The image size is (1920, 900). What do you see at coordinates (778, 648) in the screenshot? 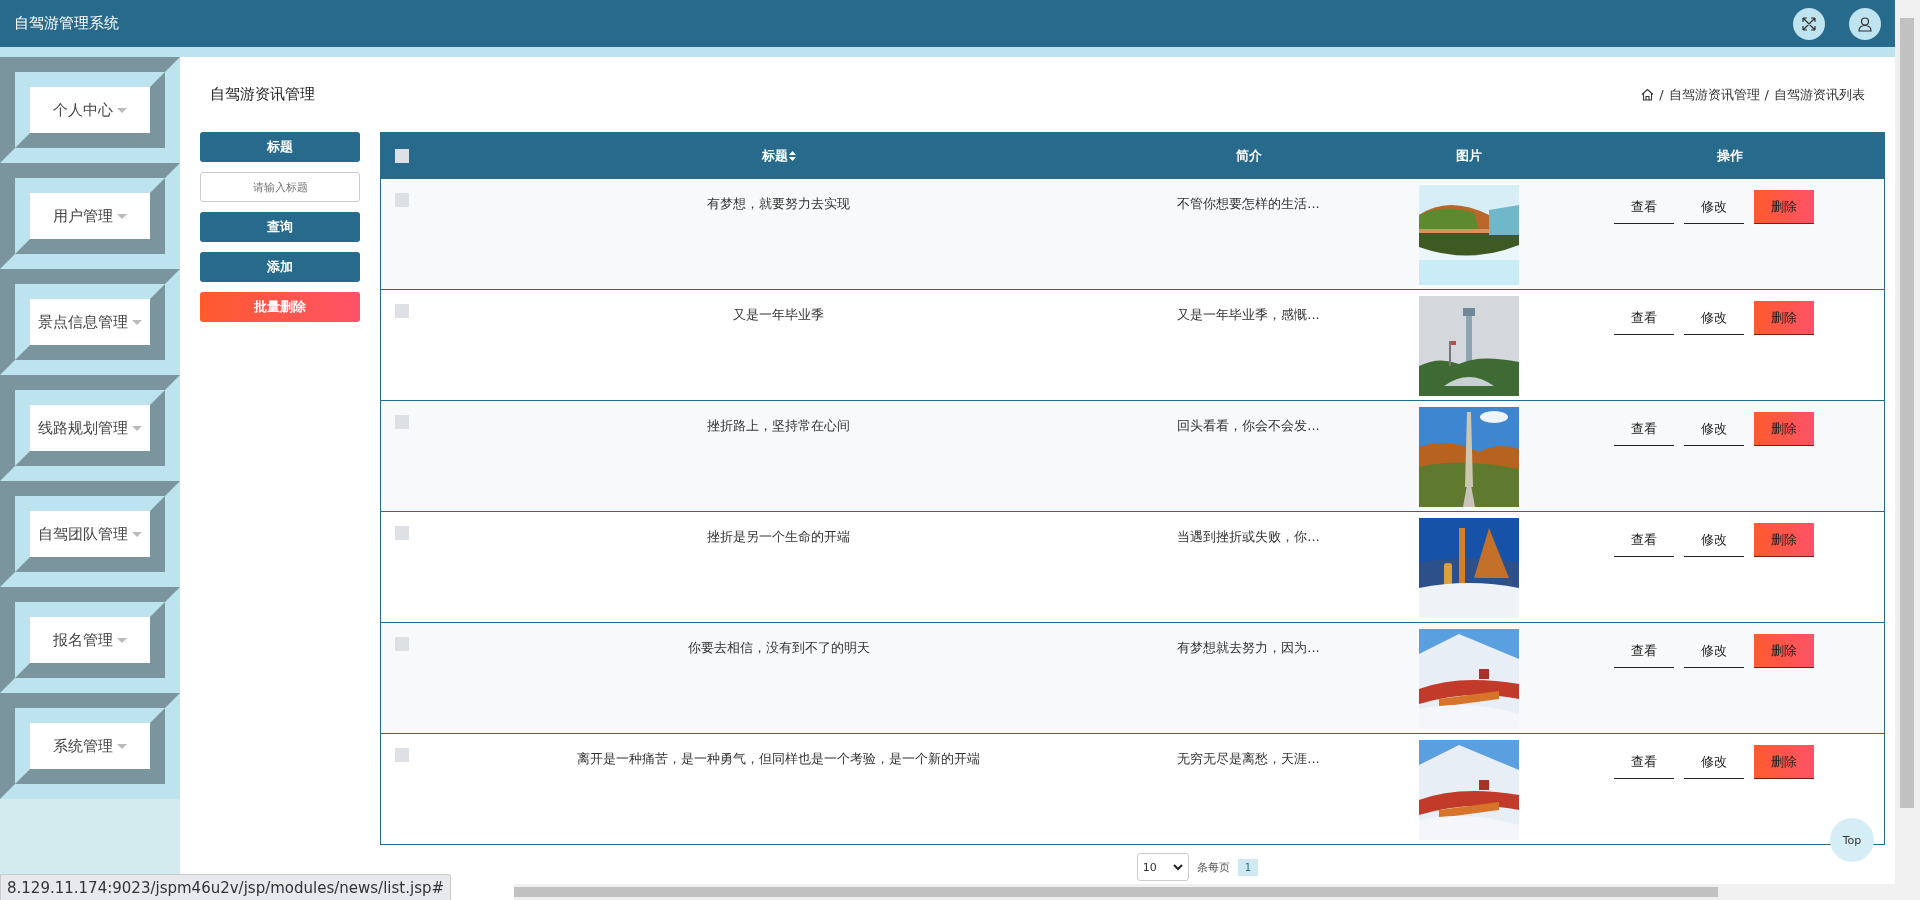
I see `table-cell-text: 你要去相信，没有到不了的明天` at bounding box center [778, 648].